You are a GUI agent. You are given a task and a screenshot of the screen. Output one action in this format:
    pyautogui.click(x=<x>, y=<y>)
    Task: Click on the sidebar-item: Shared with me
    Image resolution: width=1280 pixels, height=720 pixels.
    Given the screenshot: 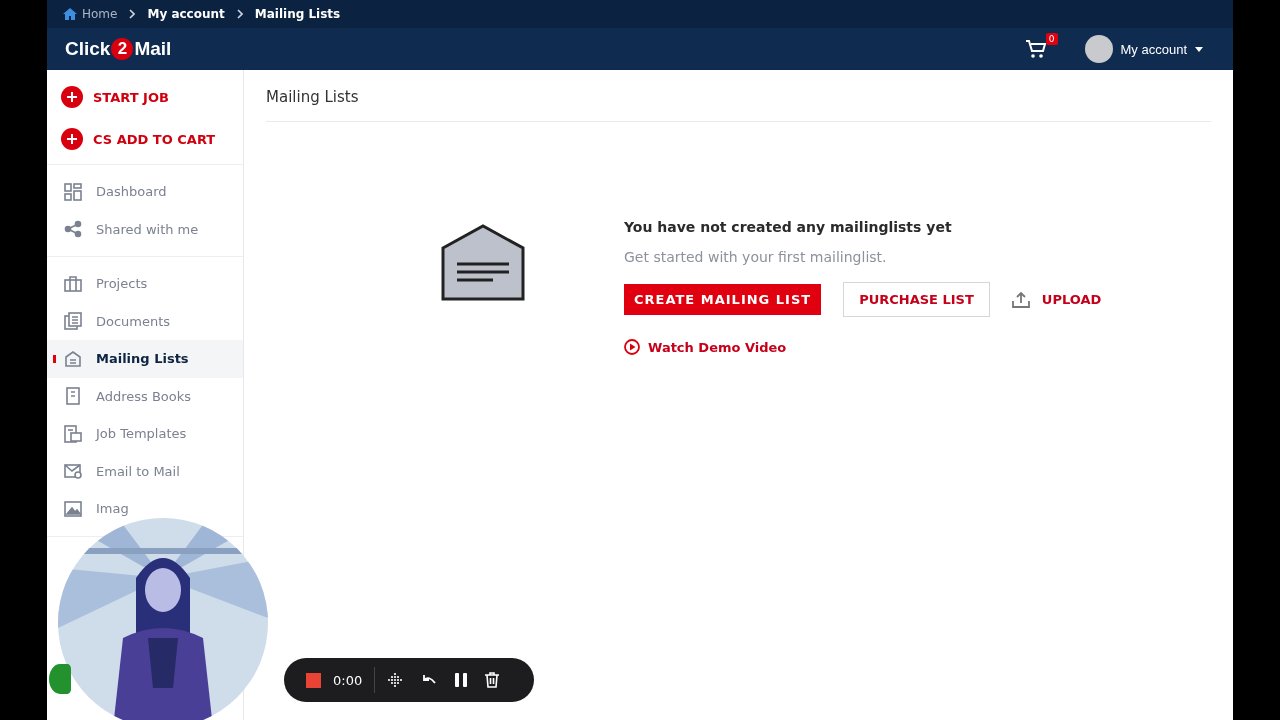 What is the action you would take?
    pyautogui.click(x=145, y=229)
    